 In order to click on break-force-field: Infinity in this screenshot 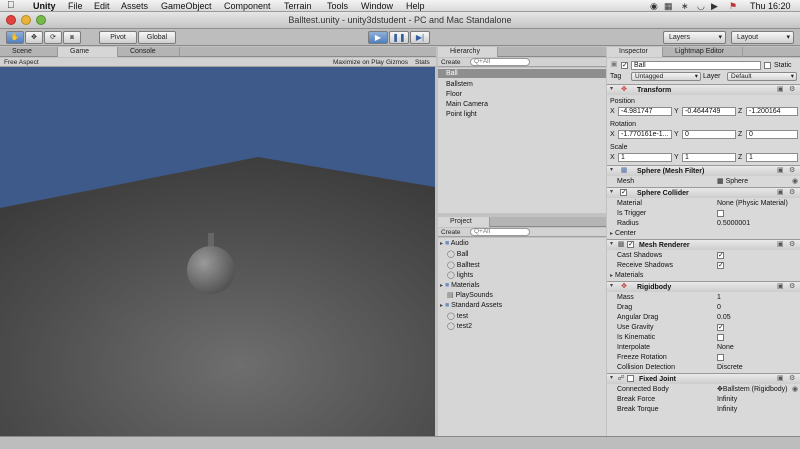, I will do `click(727, 399)`.